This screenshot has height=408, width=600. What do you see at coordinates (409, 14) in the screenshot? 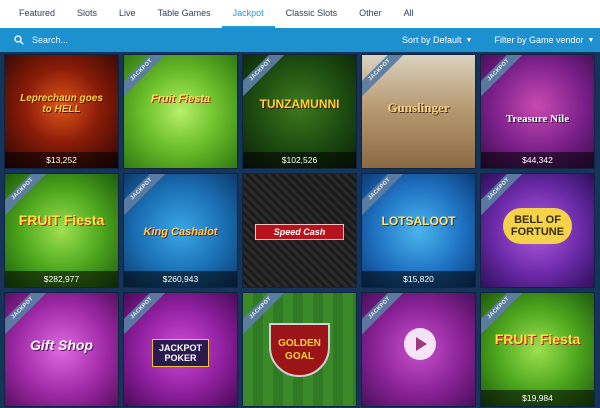
I see `tab-all: All` at bounding box center [409, 14].